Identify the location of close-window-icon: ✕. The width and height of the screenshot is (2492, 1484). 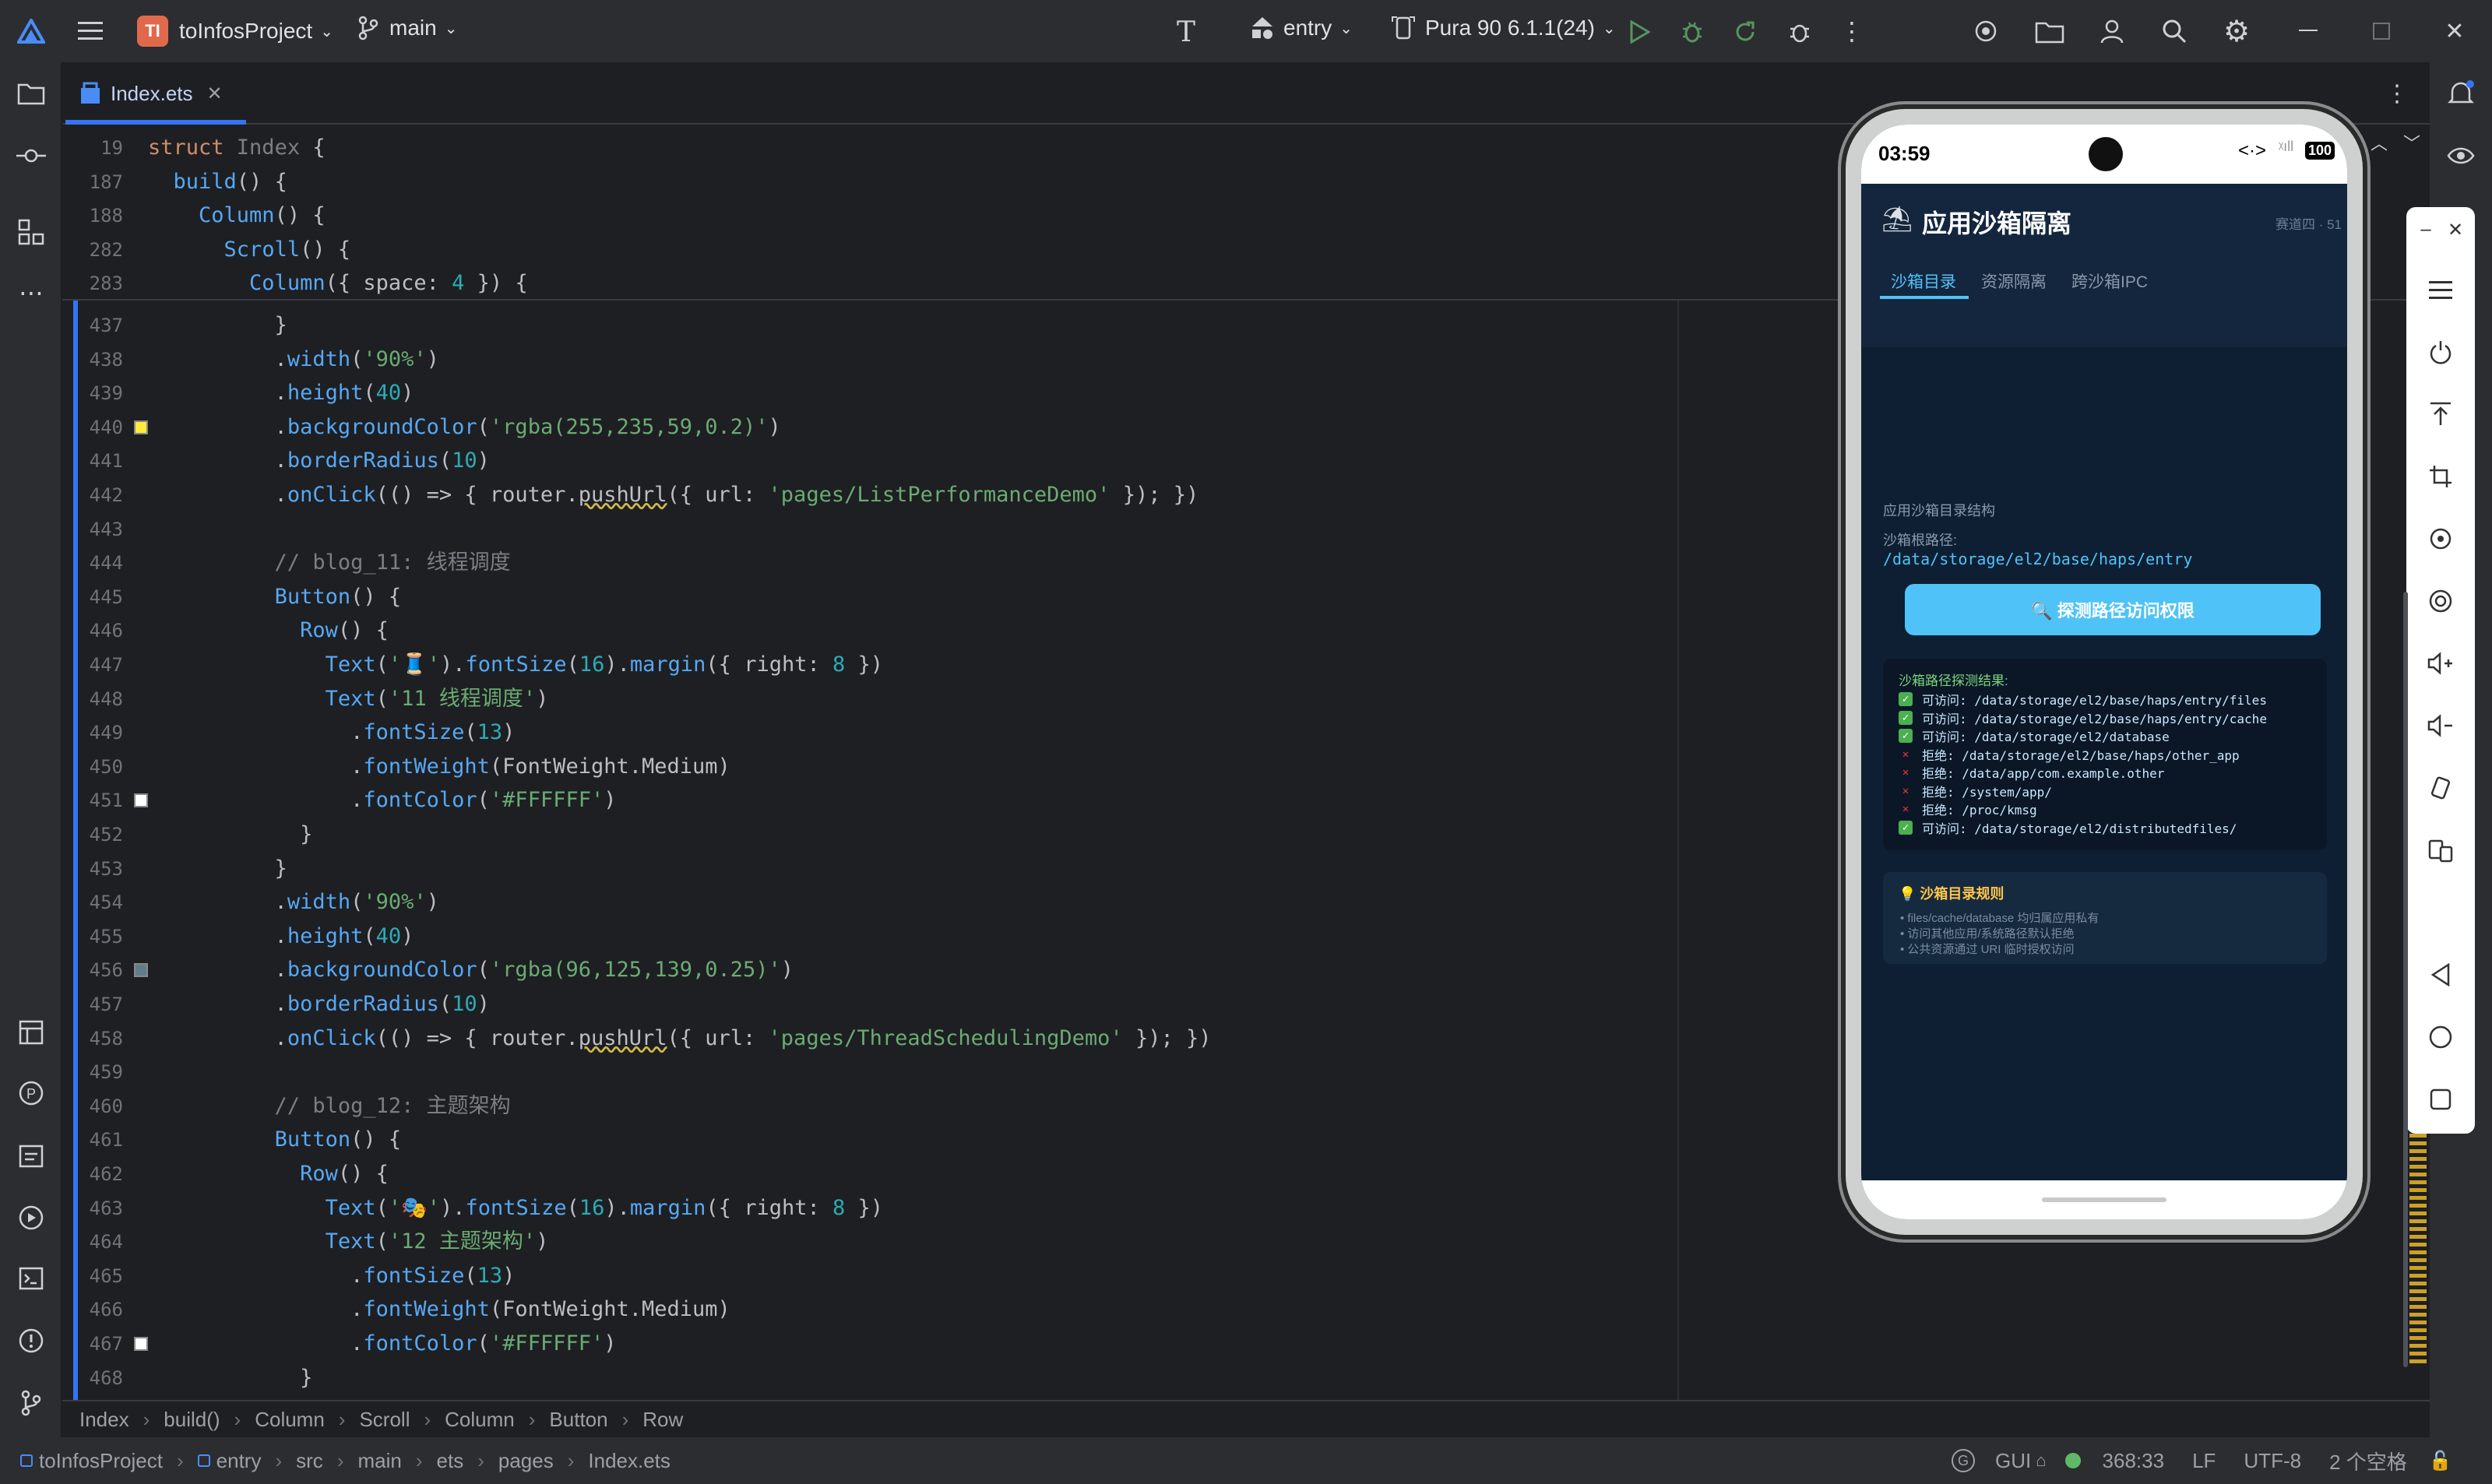
(2455, 32).